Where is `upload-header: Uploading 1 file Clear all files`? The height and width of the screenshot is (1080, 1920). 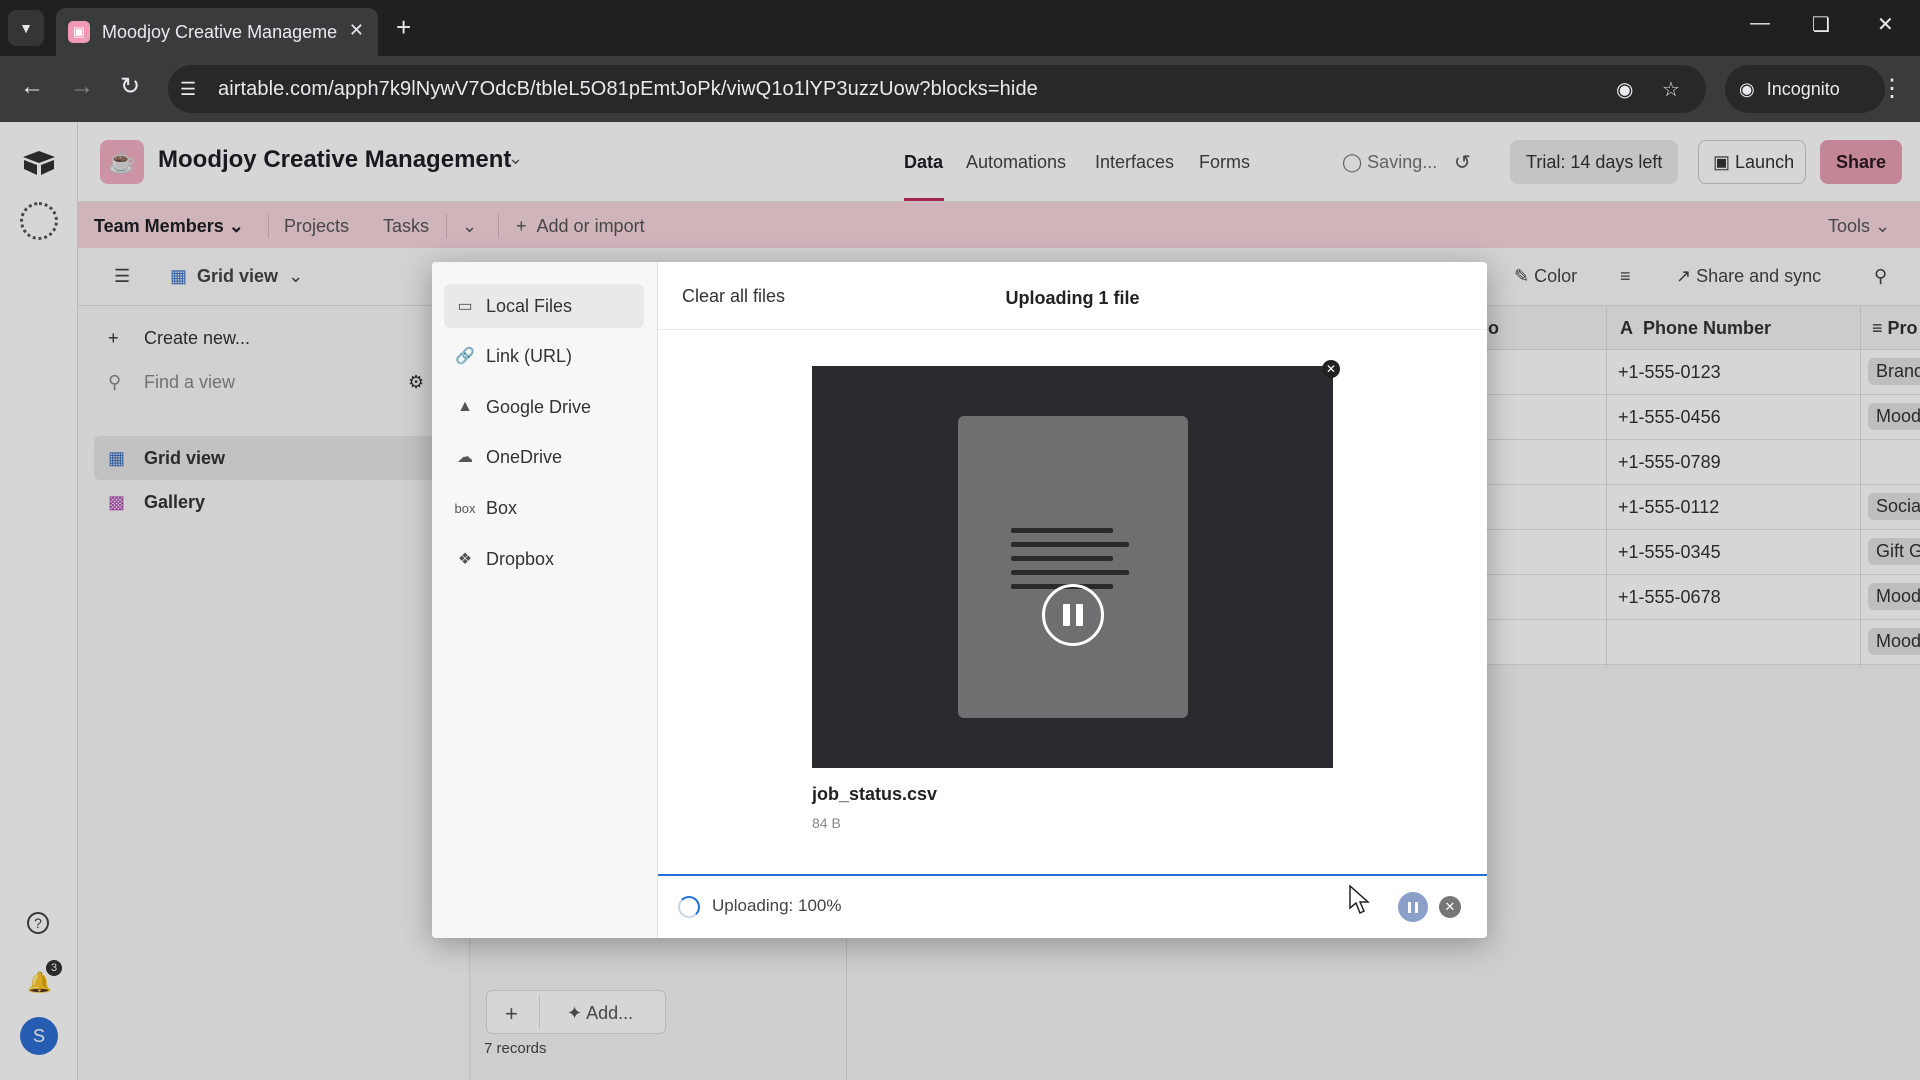 upload-header: Uploading 1 file Clear all files is located at coordinates (1072, 296).